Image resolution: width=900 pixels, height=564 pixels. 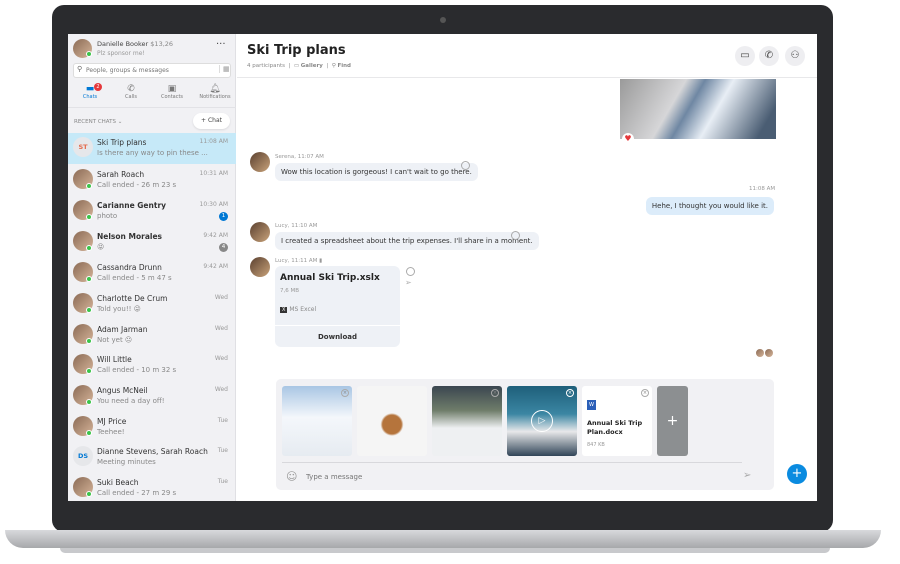 What do you see at coordinates (344, 66) in the screenshot?
I see `find-link: Find` at bounding box center [344, 66].